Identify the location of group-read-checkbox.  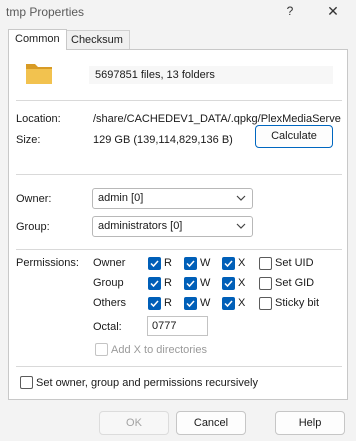
(154, 283).